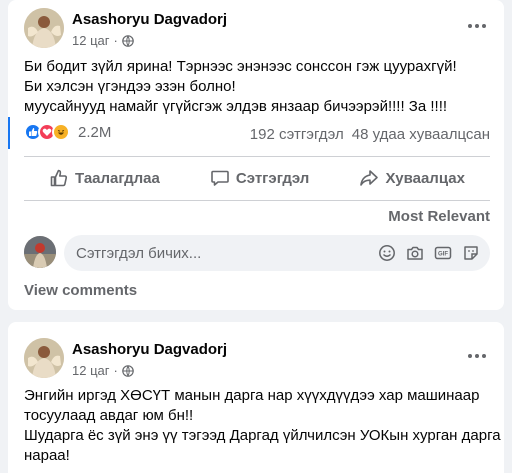  Describe the element at coordinates (220, 178) in the screenshot. I see `comment-icon` at that location.